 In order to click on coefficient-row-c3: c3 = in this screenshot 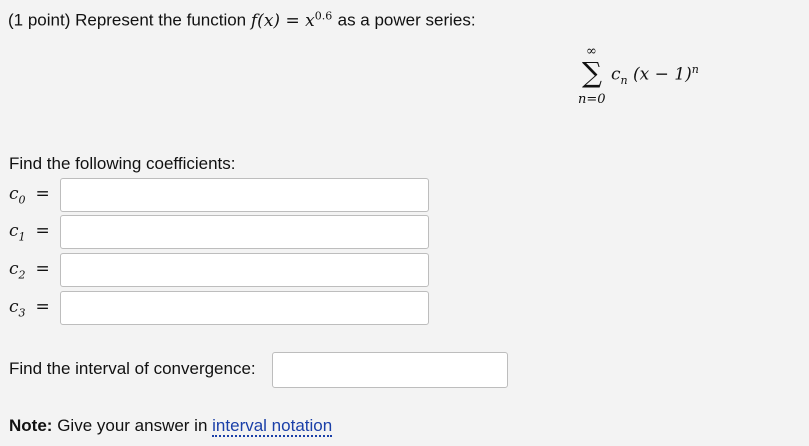, I will do `click(221, 308)`.